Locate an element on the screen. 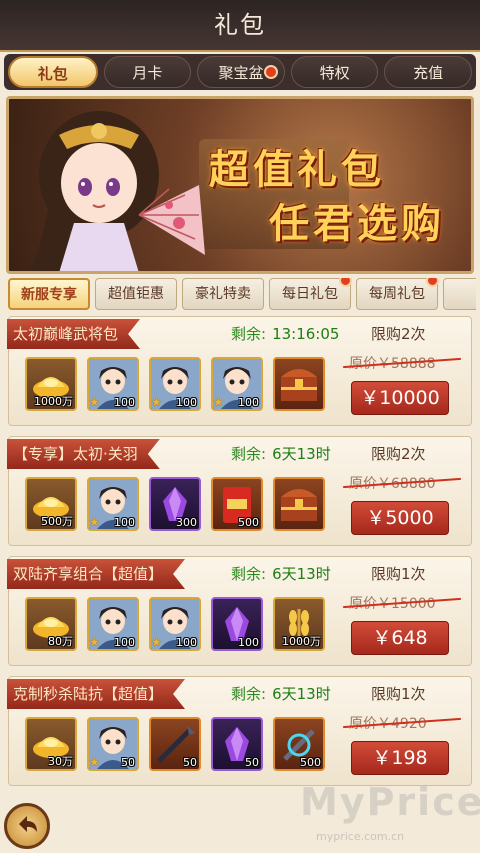  item-quantity: 80万 is located at coordinates (60, 641).